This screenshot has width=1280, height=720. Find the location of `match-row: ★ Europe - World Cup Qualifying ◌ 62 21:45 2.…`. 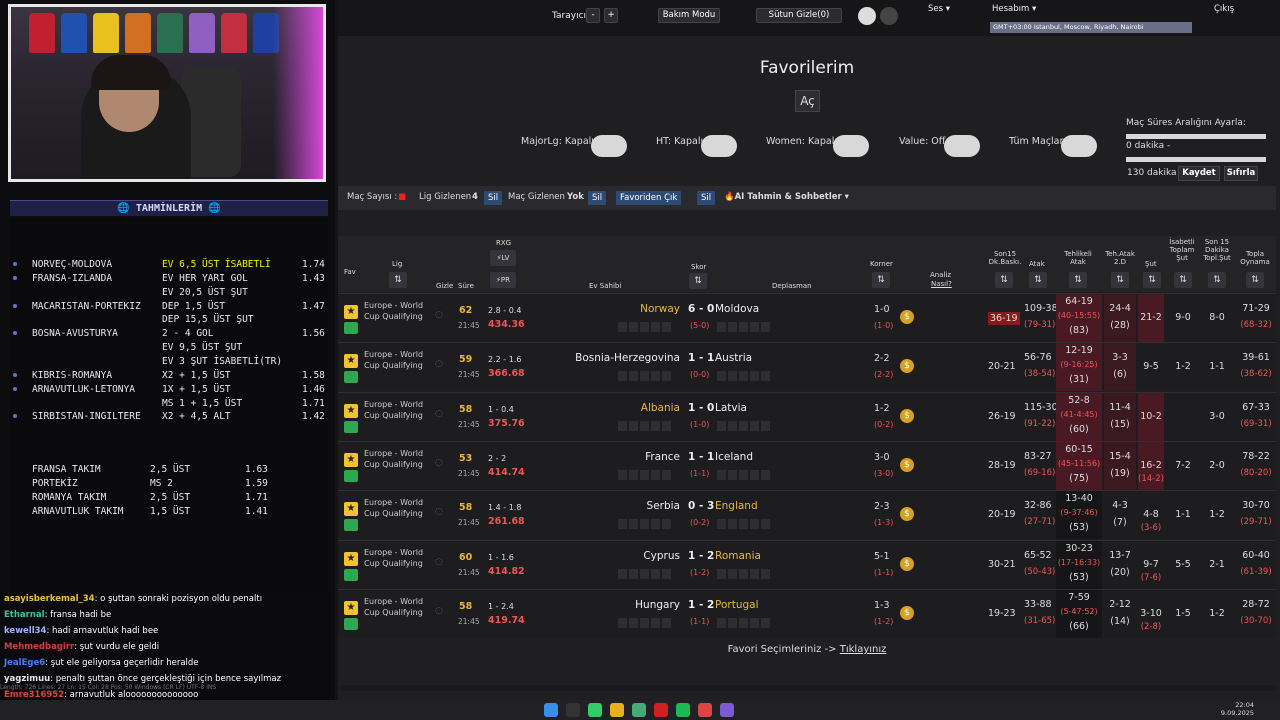

match-row: ★ Europe - World Cup Qualifying ◌ 62 21:45 2.… is located at coordinates (807, 317).